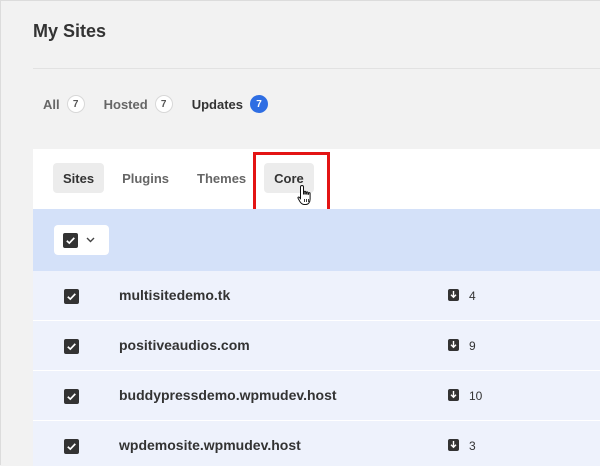  What do you see at coordinates (184, 345) in the screenshot?
I see `site-name: positiveaudios.com` at bounding box center [184, 345].